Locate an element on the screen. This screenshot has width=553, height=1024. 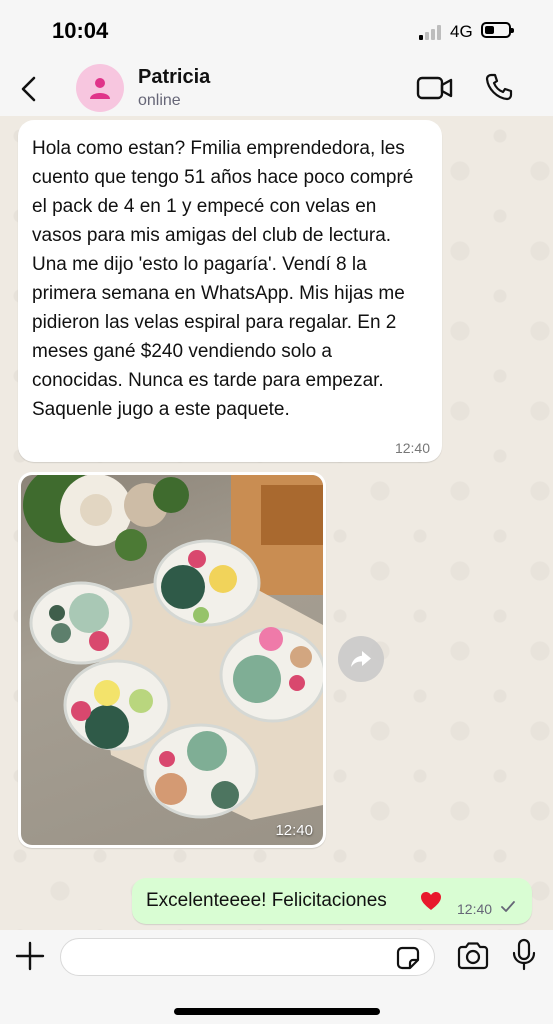
camera-button is located at coordinates (473, 956).